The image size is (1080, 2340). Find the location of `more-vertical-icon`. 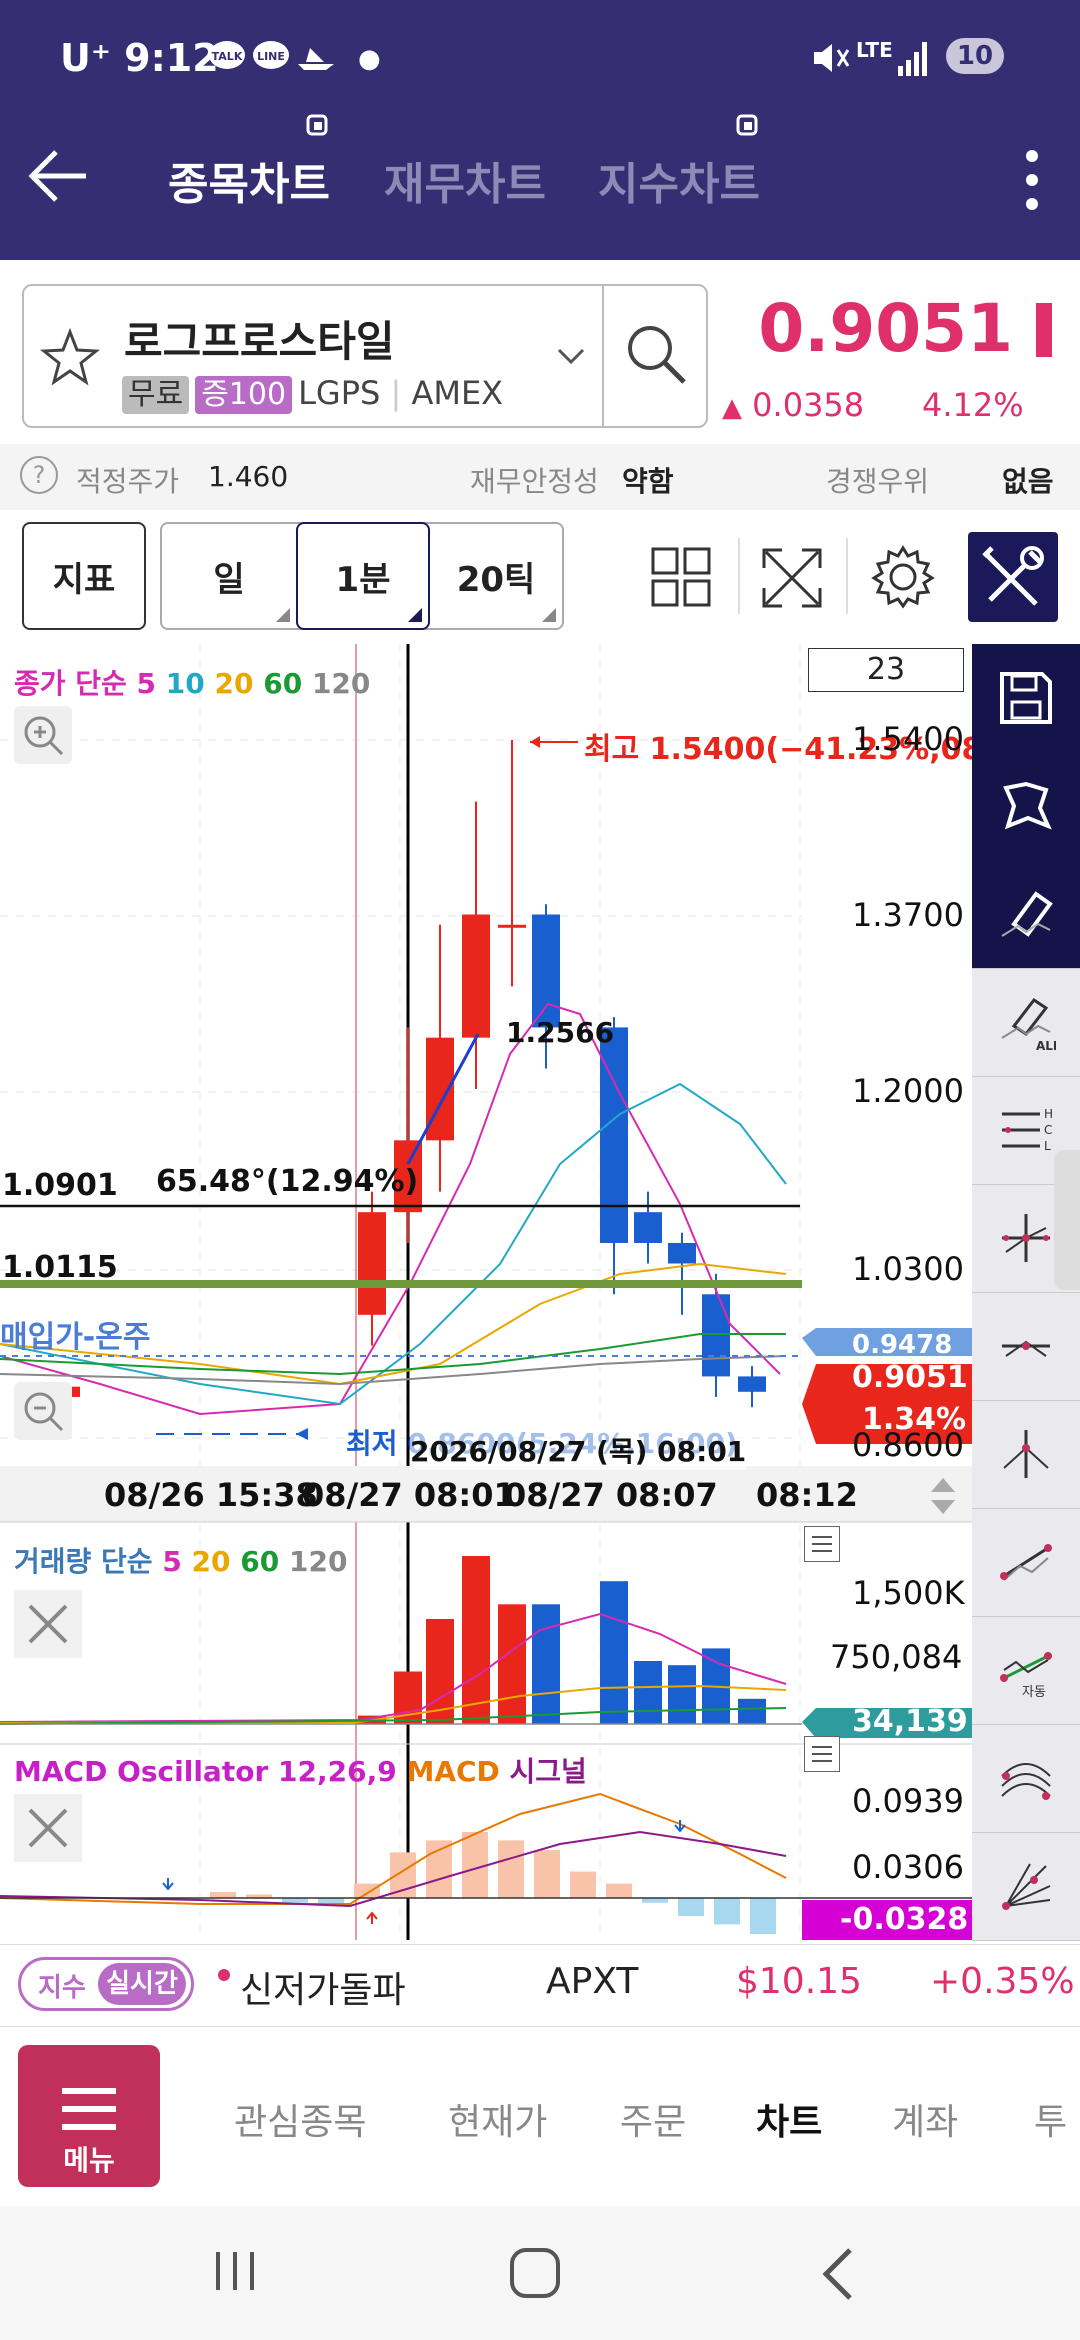

more-vertical-icon is located at coordinates (1032, 182).